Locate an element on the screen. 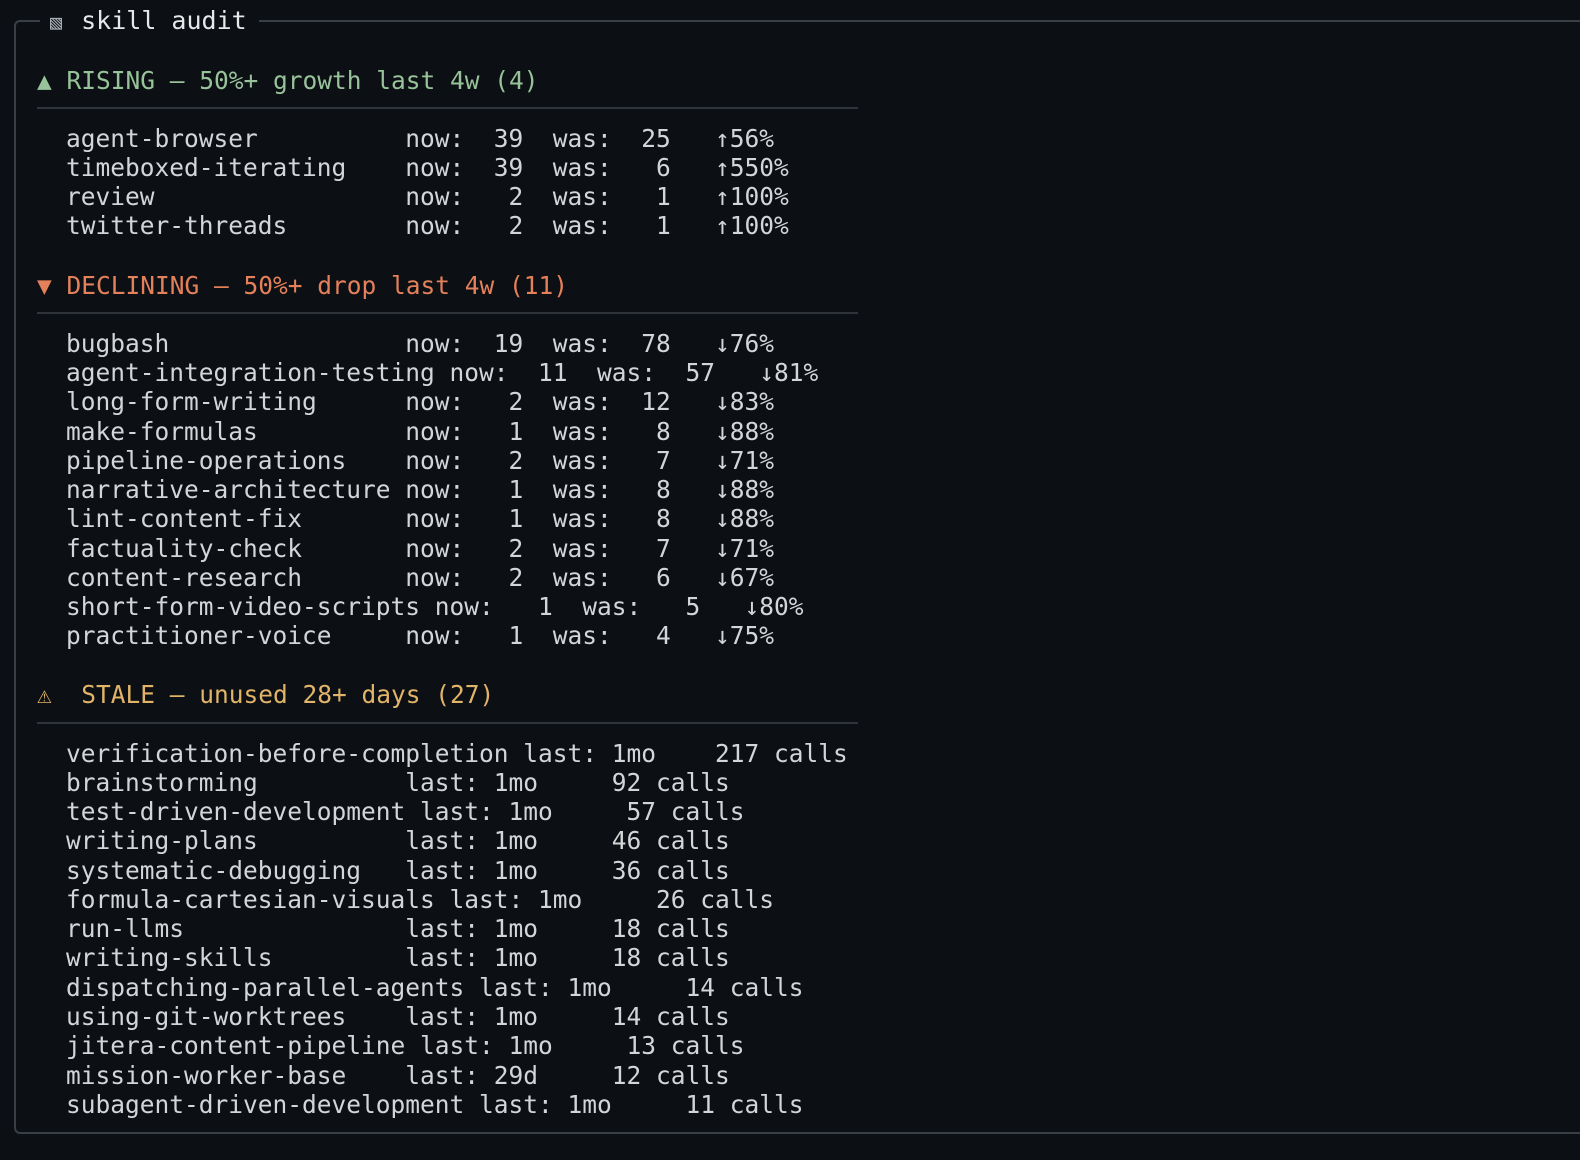 This screenshot has width=1580, height=1160. panel-title-text: skill audit is located at coordinates (164, 20).